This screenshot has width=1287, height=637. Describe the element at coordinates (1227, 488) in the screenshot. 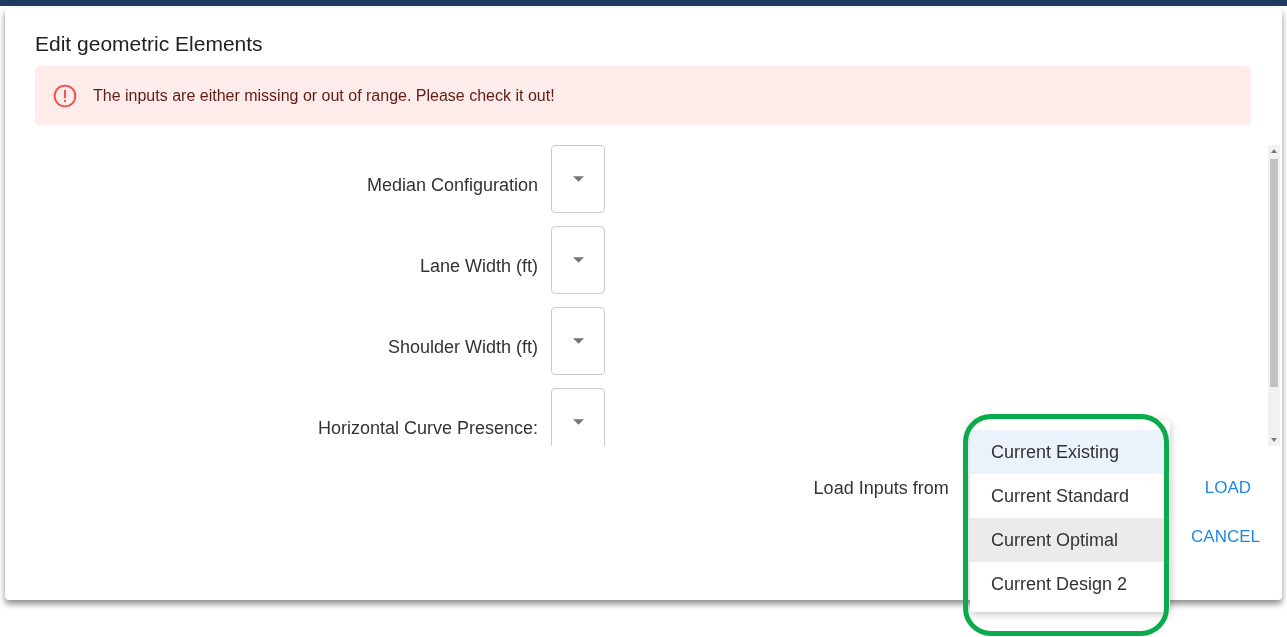

I see `load-button: LOAD` at that location.